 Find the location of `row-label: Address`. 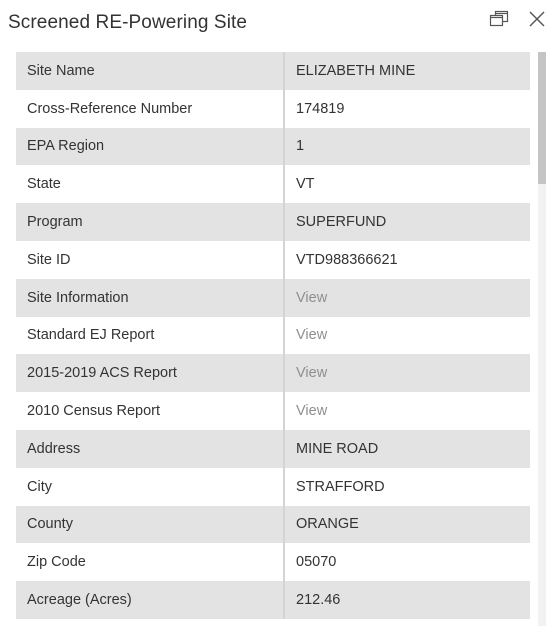

row-label: Address is located at coordinates (150, 448).